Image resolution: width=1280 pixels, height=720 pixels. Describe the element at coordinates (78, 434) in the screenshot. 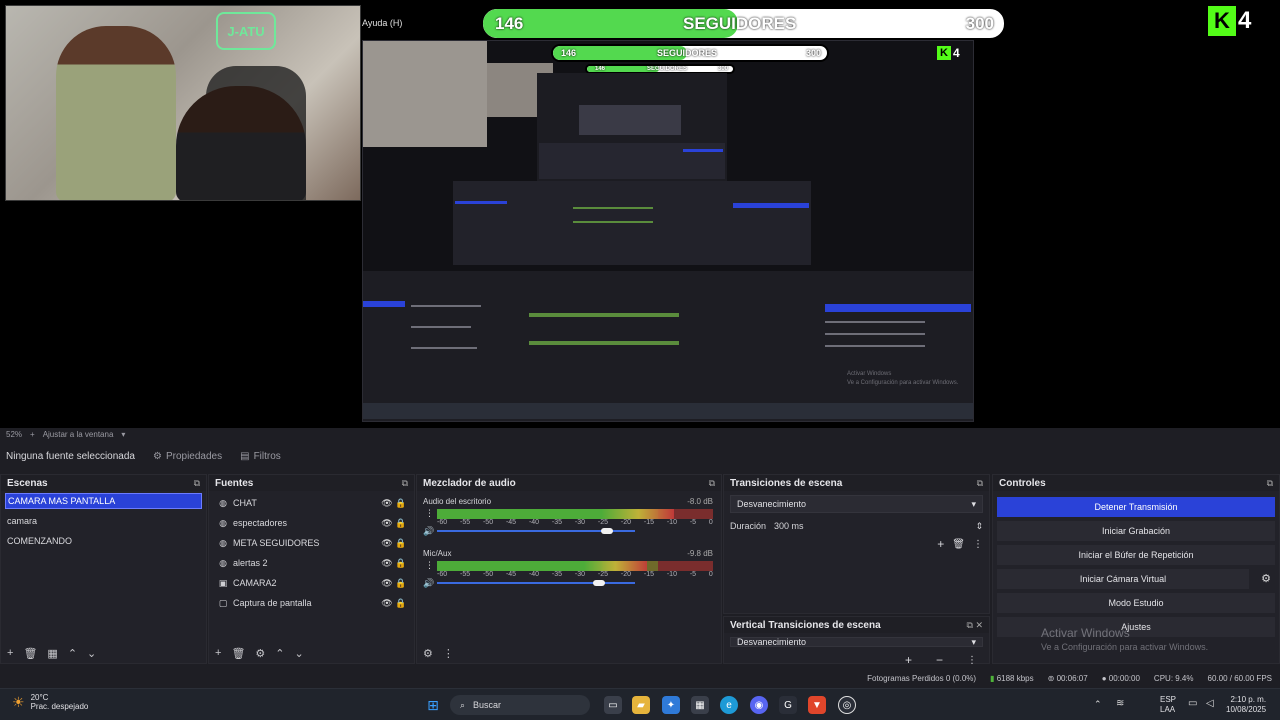

I see `zoom-fit-label: Ajustar a la ventana` at that location.